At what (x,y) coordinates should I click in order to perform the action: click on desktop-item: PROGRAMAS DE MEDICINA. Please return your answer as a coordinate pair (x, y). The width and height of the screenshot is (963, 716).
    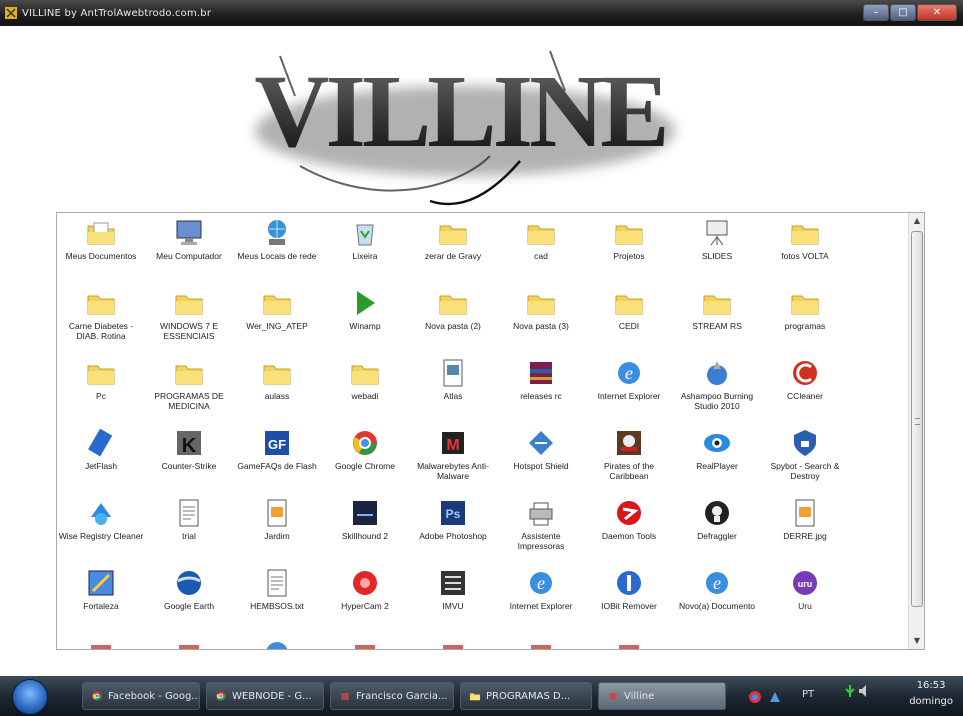
    Looking at the image, I should click on (189, 384).